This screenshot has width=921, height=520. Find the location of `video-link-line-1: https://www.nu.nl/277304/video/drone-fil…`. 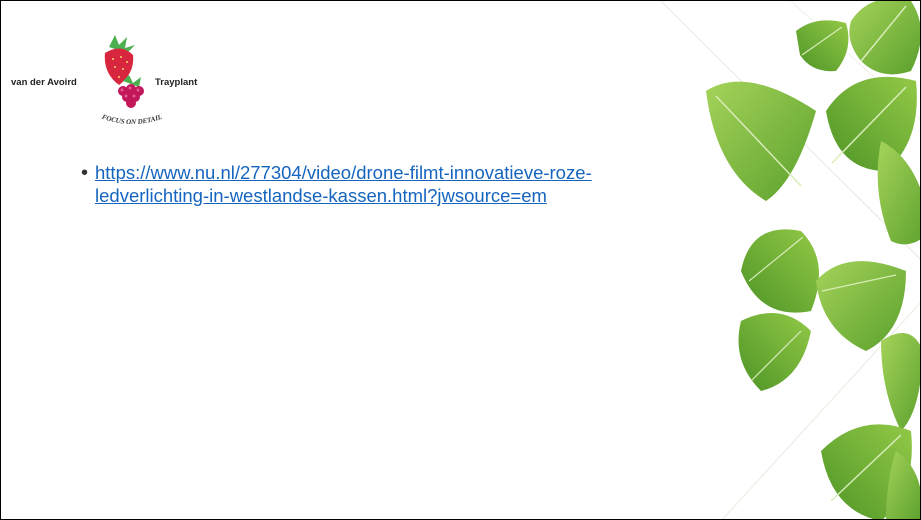

video-link-line-1: https://www.nu.nl/277304/video/drone-fil… is located at coordinates (343, 172).